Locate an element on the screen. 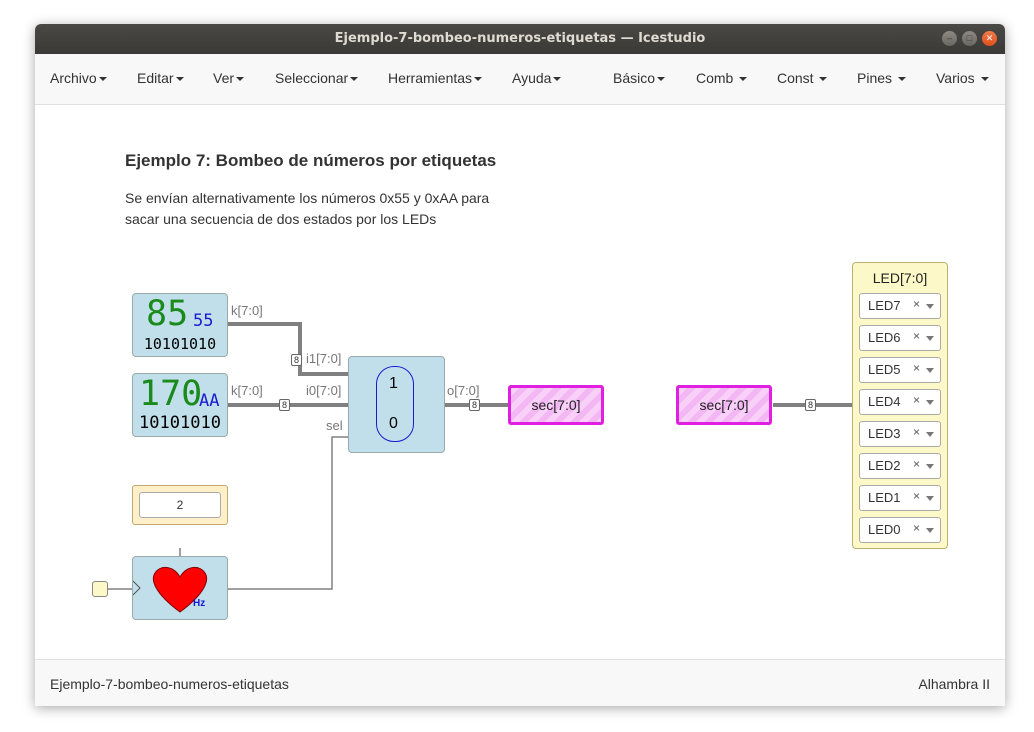  mux-block: 1 0 is located at coordinates (396, 404).